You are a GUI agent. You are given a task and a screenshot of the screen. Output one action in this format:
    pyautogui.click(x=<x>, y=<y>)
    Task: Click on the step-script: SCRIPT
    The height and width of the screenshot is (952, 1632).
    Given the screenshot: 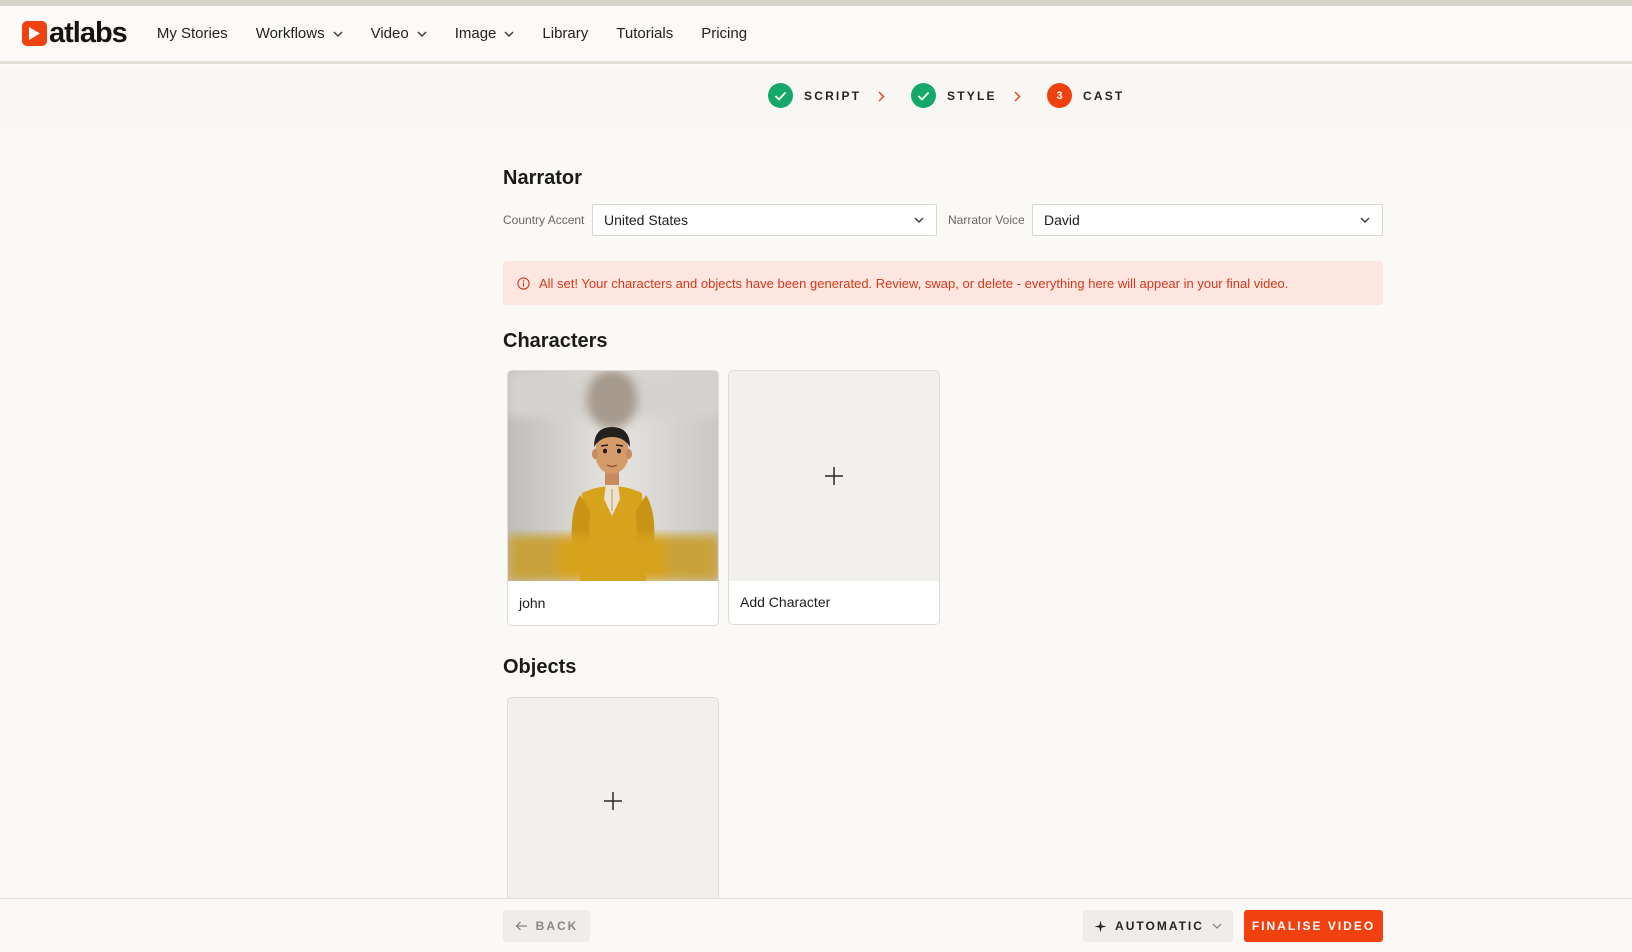 What is the action you would take?
    pyautogui.click(x=814, y=95)
    